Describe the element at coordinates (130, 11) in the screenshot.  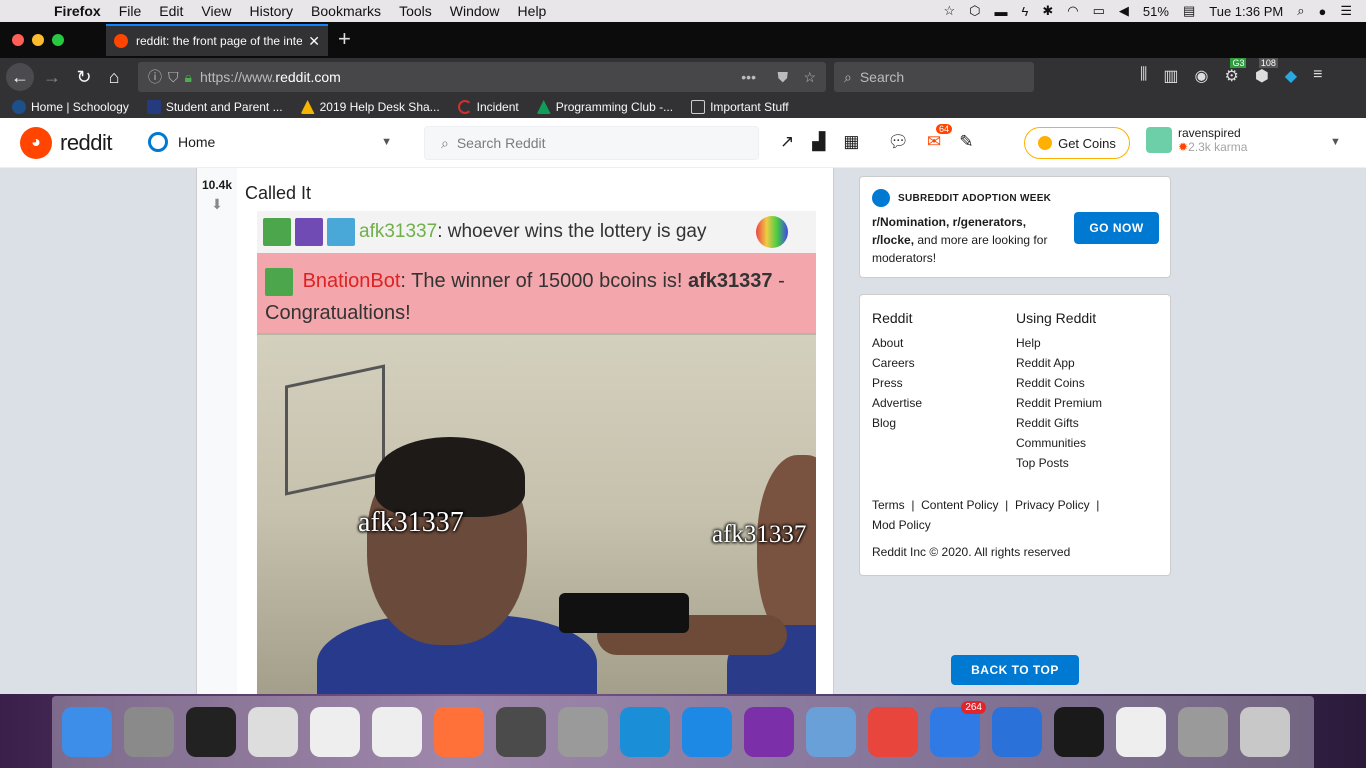
I see `menu-file: File` at that location.